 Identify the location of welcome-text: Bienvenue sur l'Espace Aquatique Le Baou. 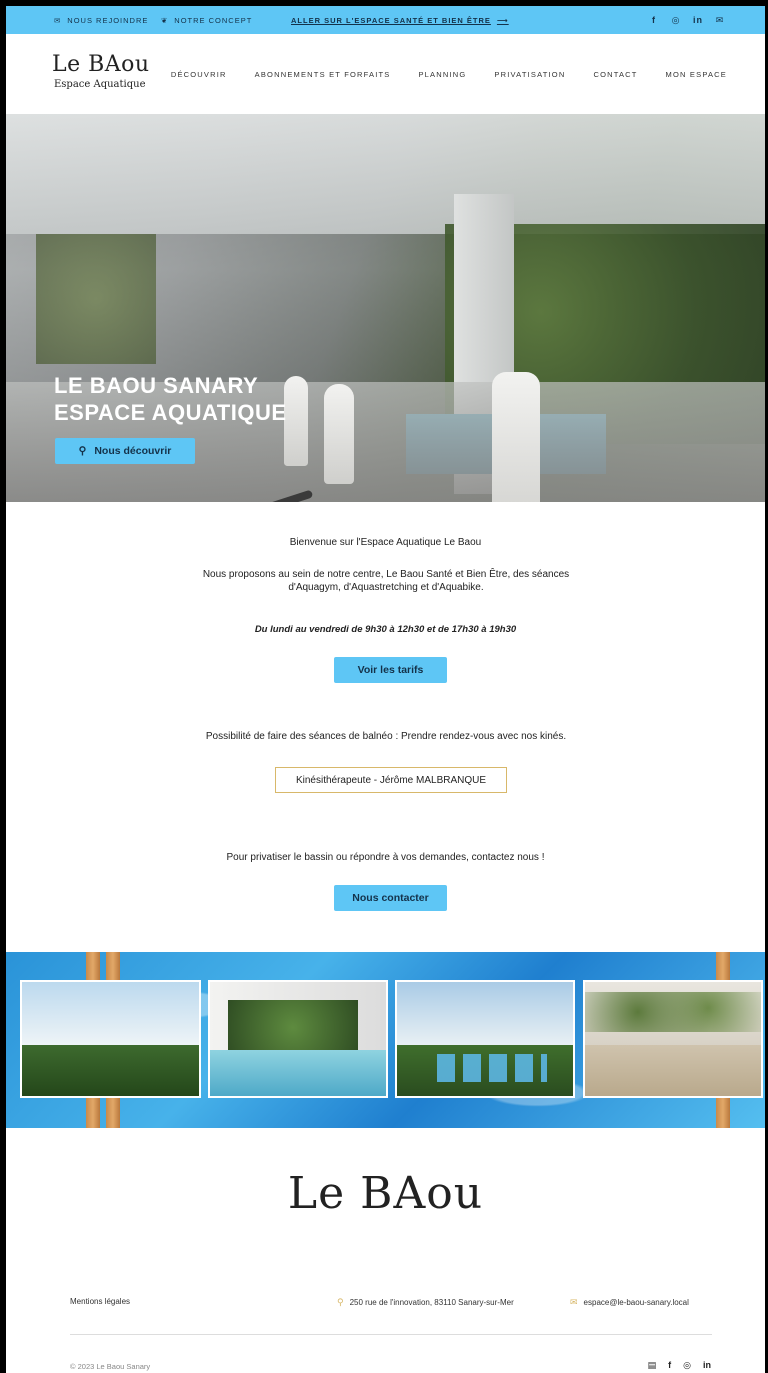
(385, 542).